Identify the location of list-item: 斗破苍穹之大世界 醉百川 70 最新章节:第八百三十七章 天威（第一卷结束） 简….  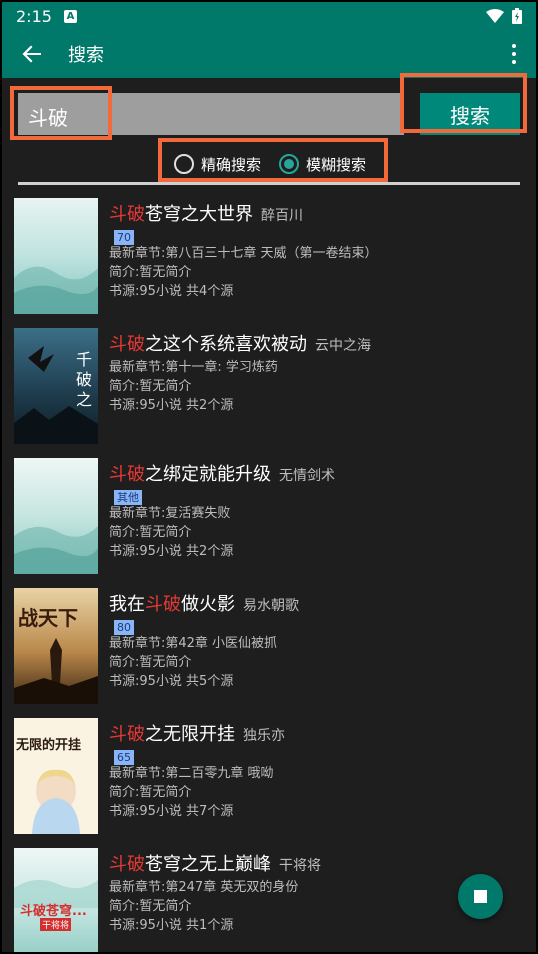
(269, 259).